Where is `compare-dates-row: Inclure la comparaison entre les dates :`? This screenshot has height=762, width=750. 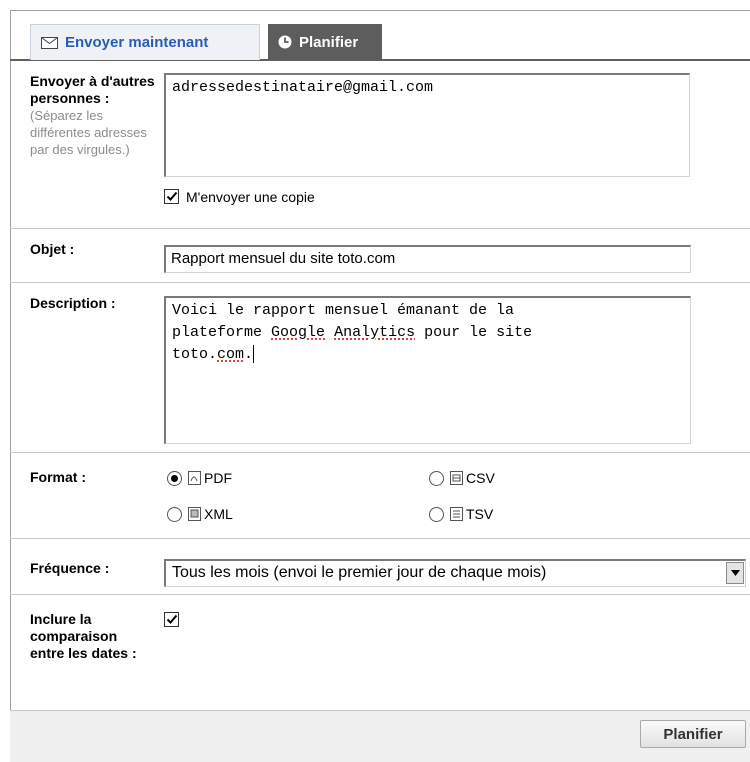
compare-dates-row: Inclure la comparaison entre les dates : is located at coordinates (380, 653).